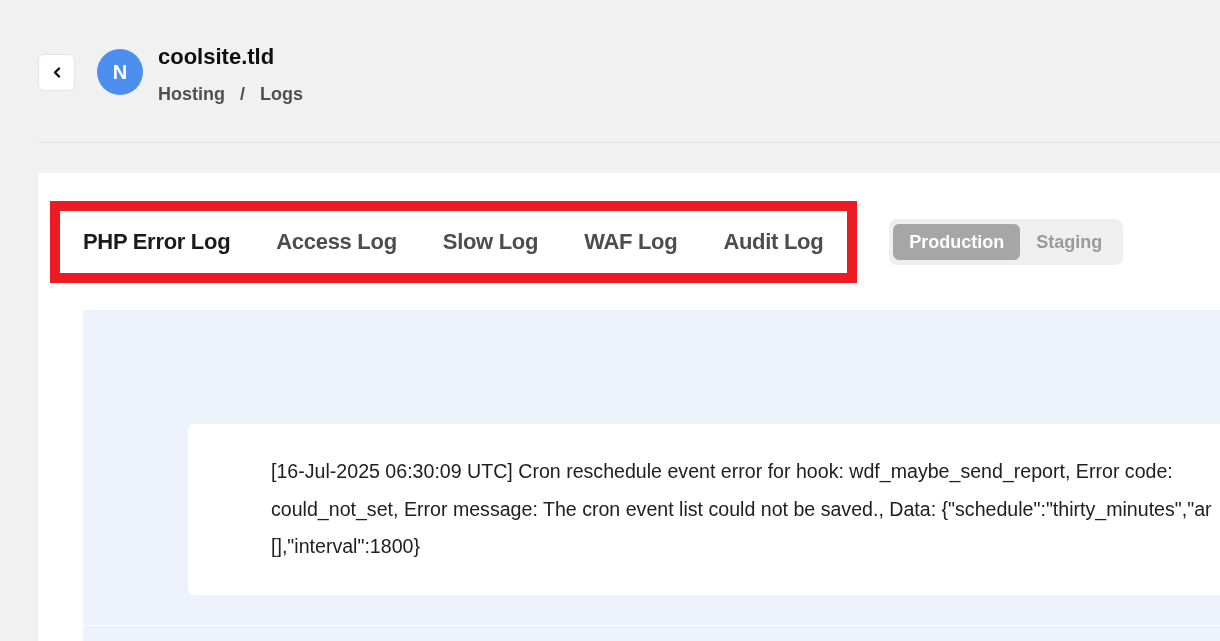  I want to click on log-line: [16-Jul-2025 06:30:09 UTC] Cron reschedule event error for hook: wdf_maybe_send_report, Error code:, so click(722, 472).